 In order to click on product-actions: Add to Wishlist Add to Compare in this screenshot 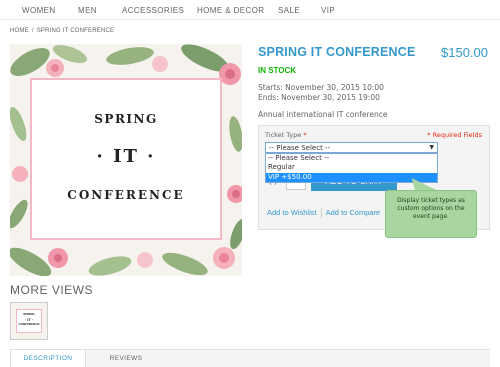, I will do `click(324, 213)`.